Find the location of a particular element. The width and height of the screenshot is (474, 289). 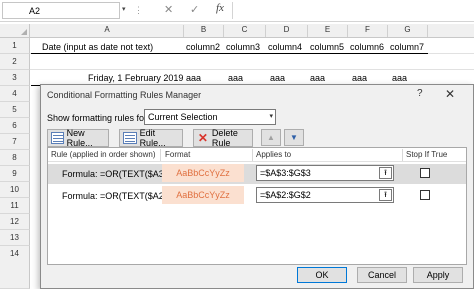

row-header-2: 2 is located at coordinates (15, 62).